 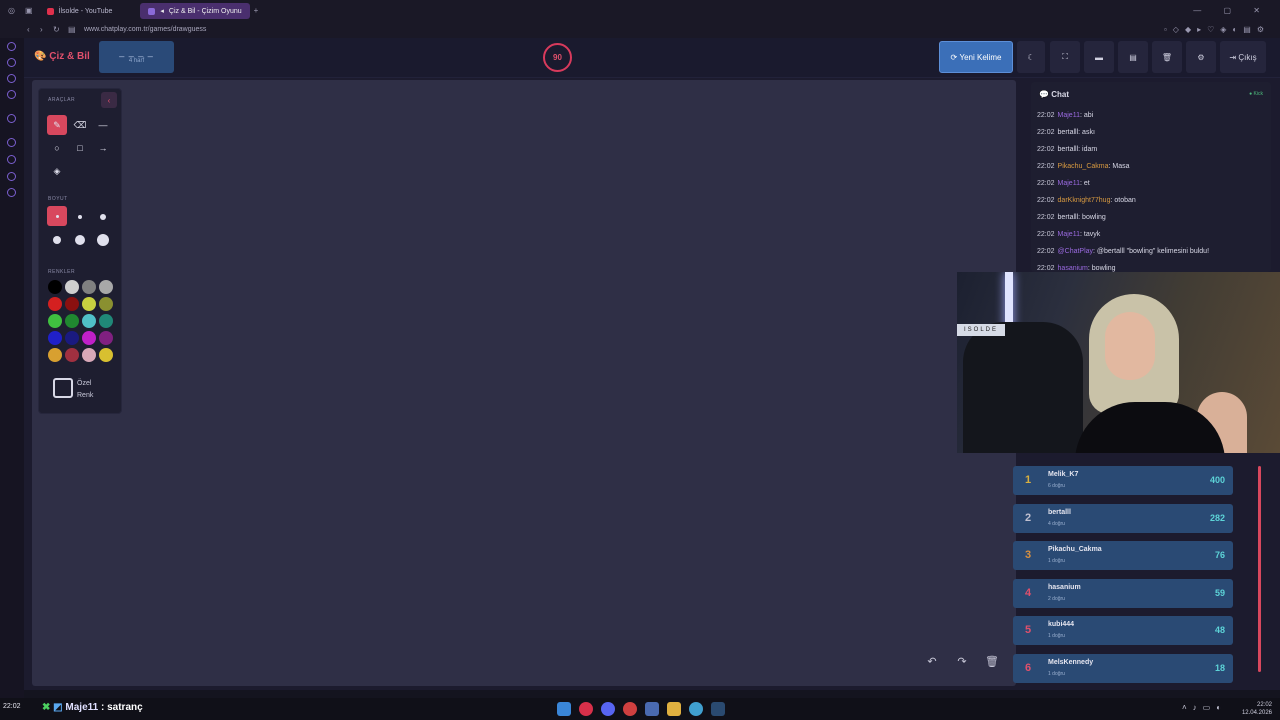 What do you see at coordinates (109, 100) in the screenshot?
I see `collapse-panel-button: ‹` at bounding box center [109, 100].